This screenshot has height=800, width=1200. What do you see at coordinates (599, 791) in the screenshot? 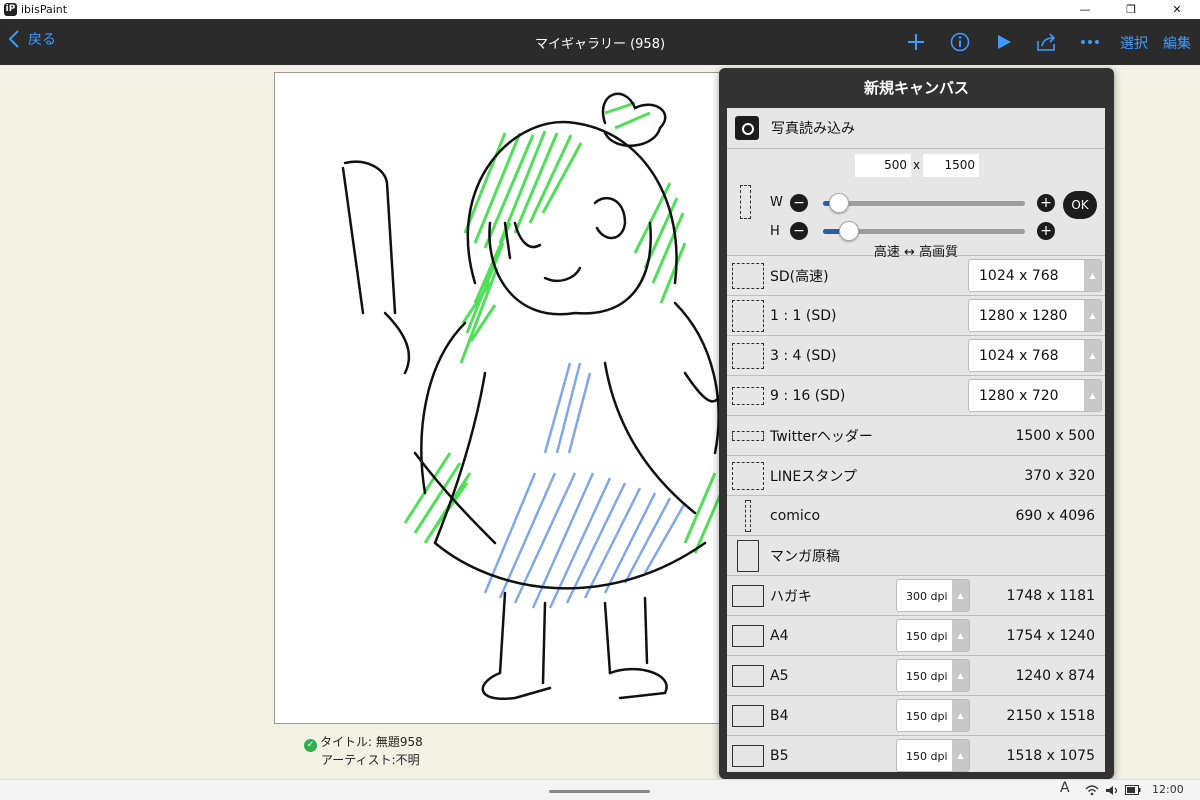
I see `taskbar-handle` at bounding box center [599, 791].